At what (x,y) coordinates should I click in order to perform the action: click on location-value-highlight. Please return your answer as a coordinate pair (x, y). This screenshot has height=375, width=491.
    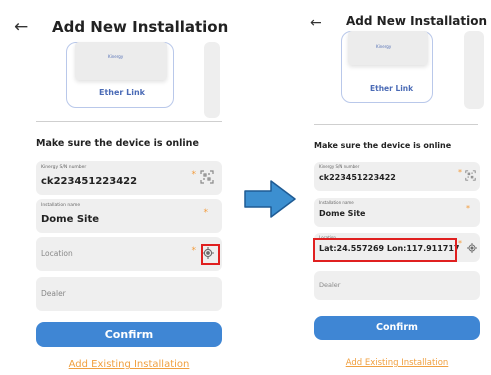
    Looking at the image, I should click on (385, 250).